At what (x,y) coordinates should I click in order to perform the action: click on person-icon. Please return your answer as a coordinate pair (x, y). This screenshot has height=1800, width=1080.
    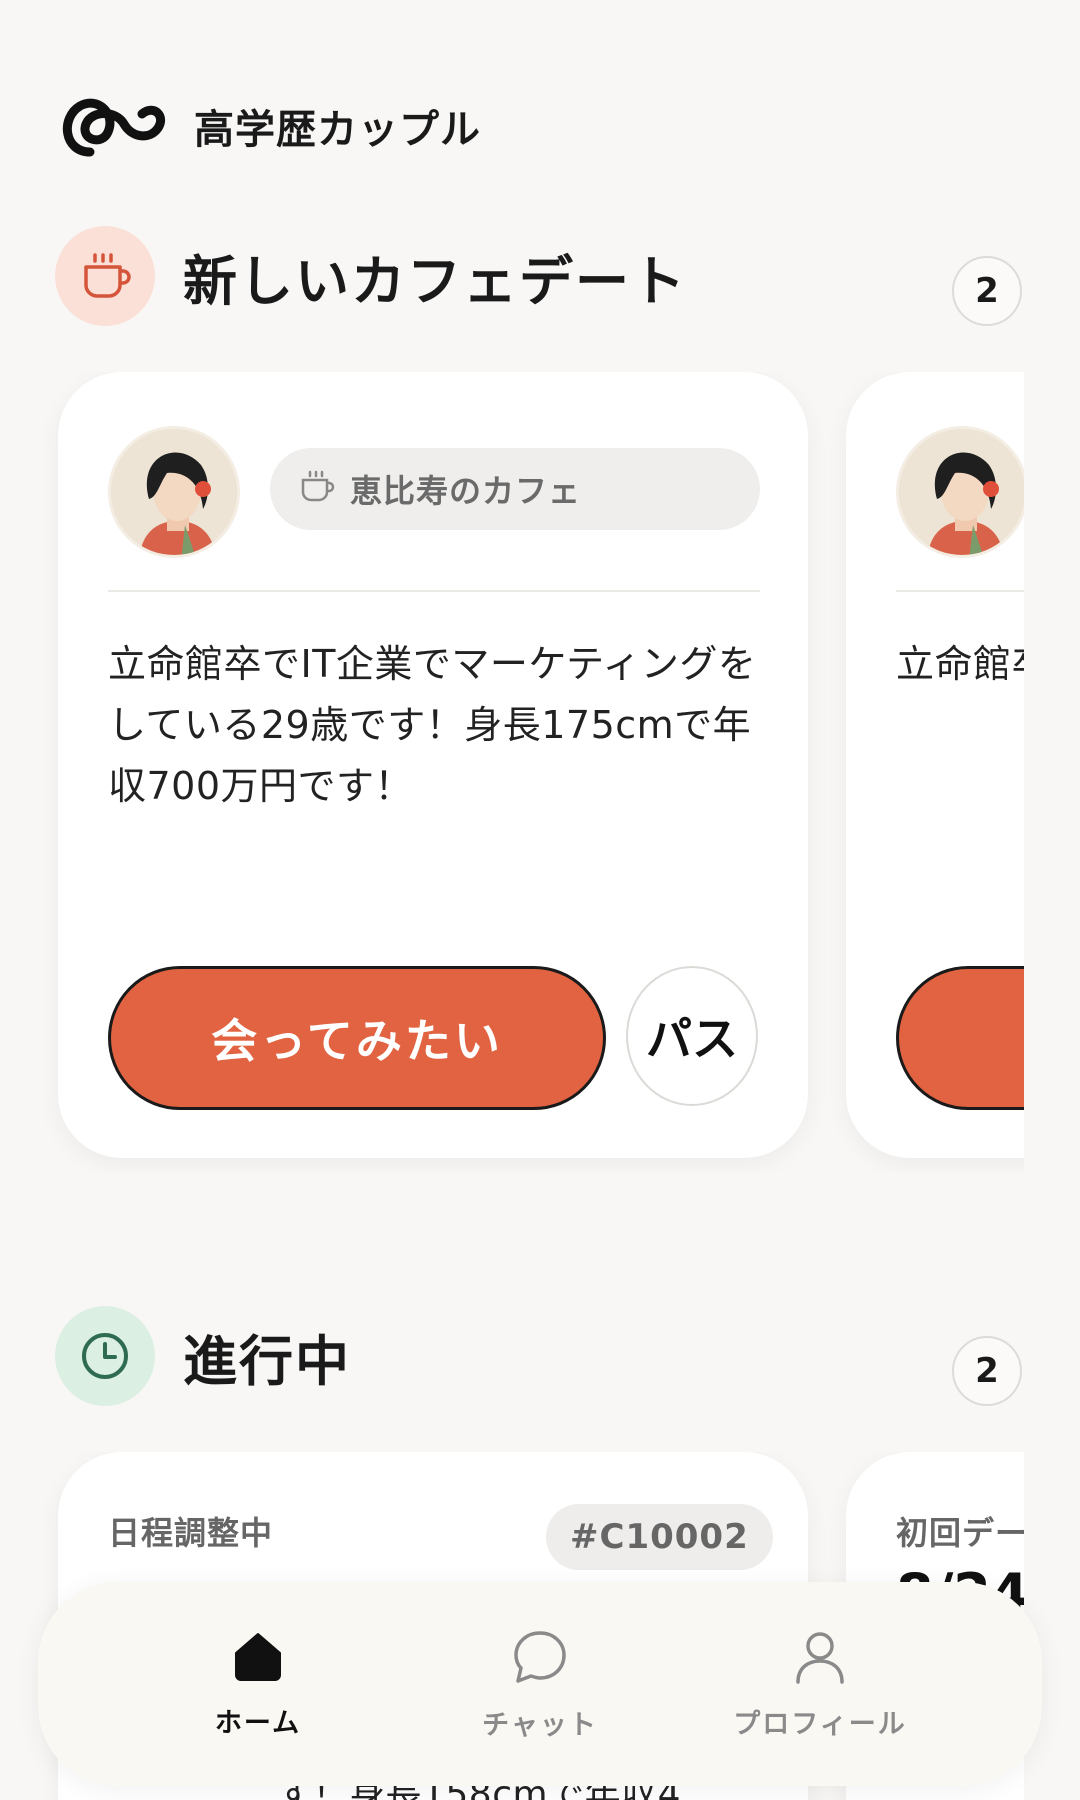
    Looking at the image, I should click on (820, 1659).